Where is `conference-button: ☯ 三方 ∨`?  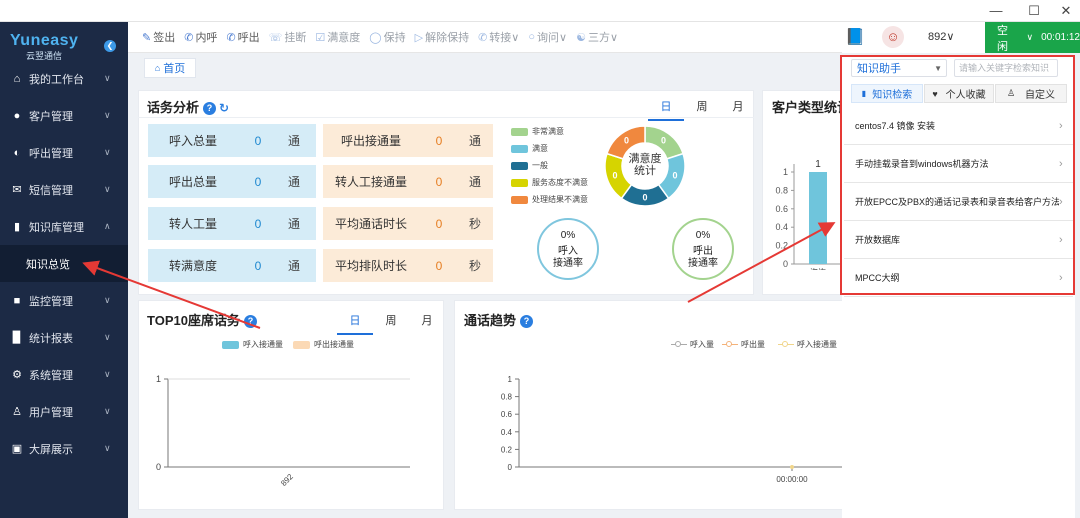
conference-button: ☯ 三方 ∨ is located at coordinates (597, 37).